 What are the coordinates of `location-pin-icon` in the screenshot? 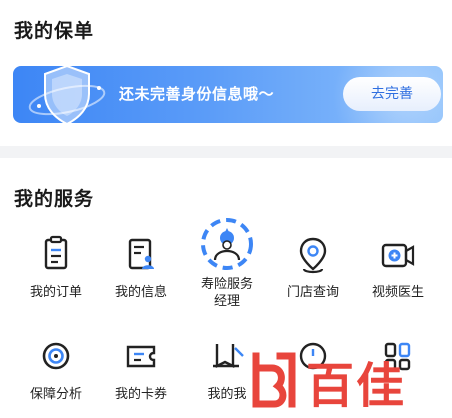 It's located at (313, 255).